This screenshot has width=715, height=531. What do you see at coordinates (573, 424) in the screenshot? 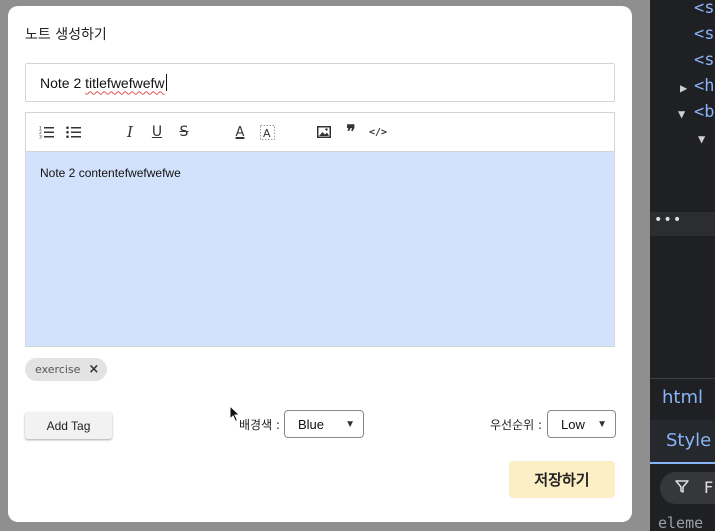
I see `priority-value: Low` at bounding box center [573, 424].